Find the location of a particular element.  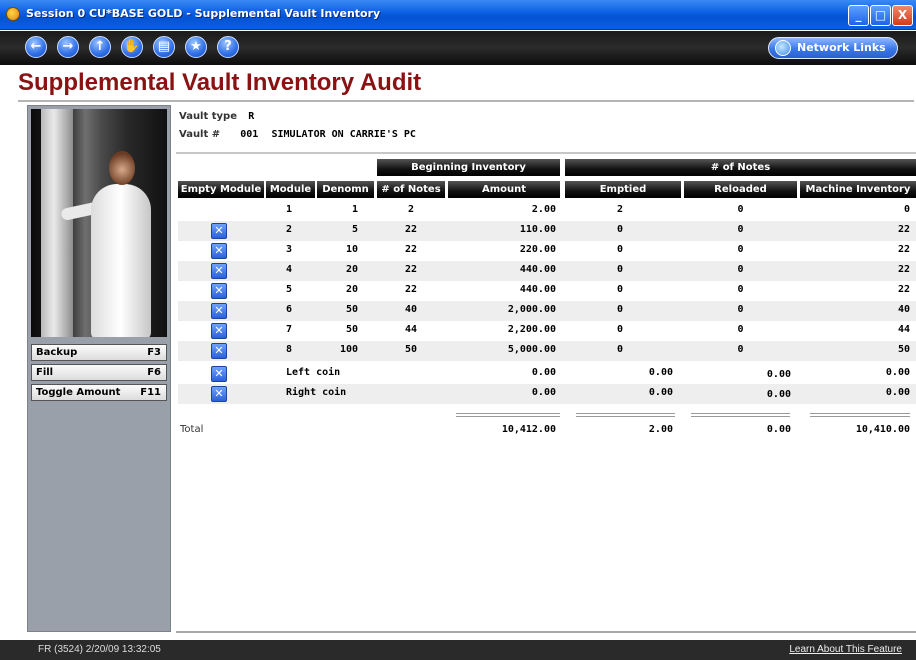

toggle-amount-button: Toggle Amount F11 is located at coordinates (99, 392).